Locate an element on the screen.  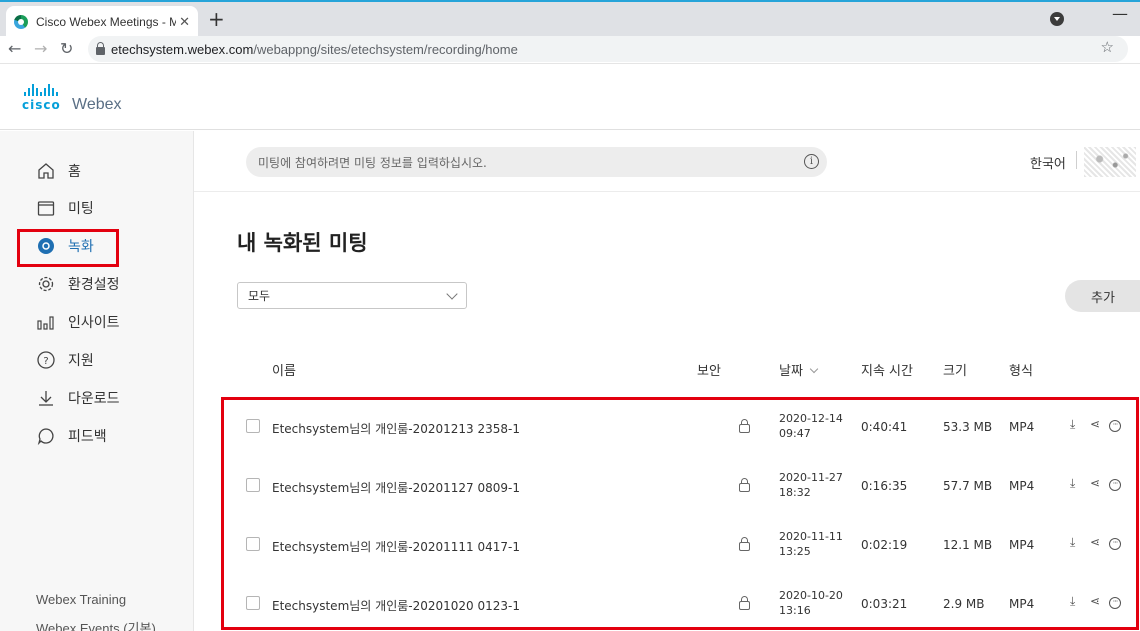
cisco-bars-icon is located at coordinates (83, 90).